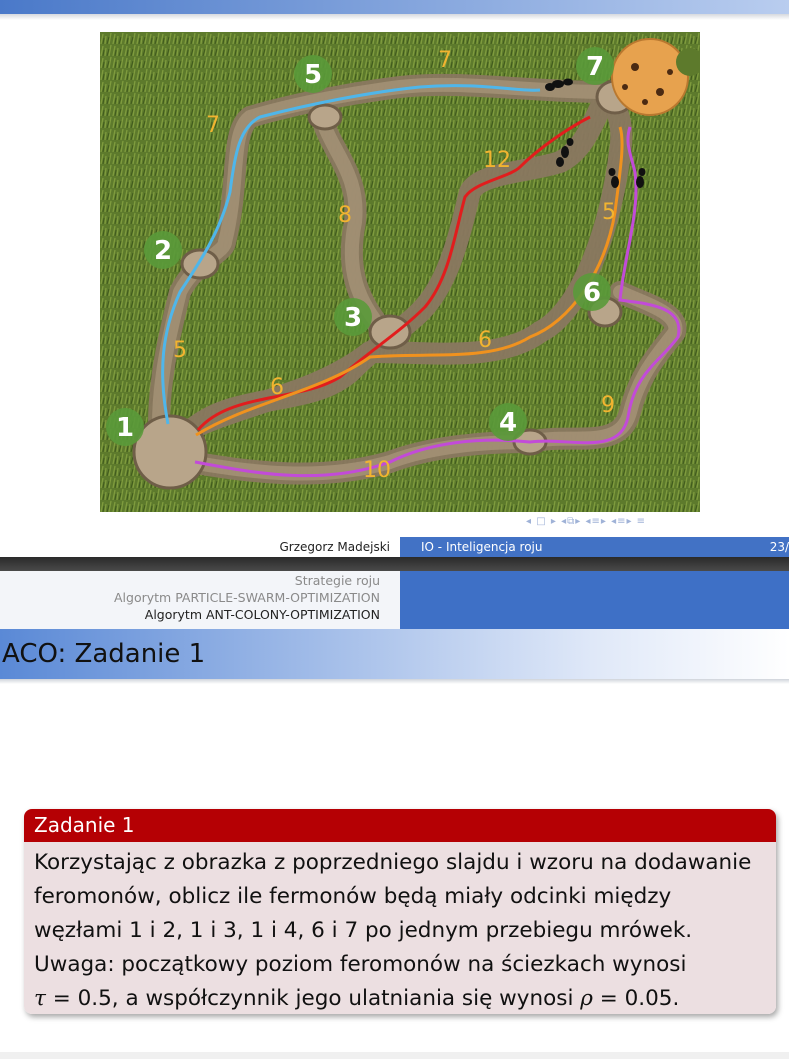 Image resolution: width=789 pixels, height=1059 pixels. What do you see at coordinates (262, 614) in the screenshot?
I see `section-link-aco: Algorytm ANT-COLONY-OPTIMIZATION` at bounding box center [262, 614].